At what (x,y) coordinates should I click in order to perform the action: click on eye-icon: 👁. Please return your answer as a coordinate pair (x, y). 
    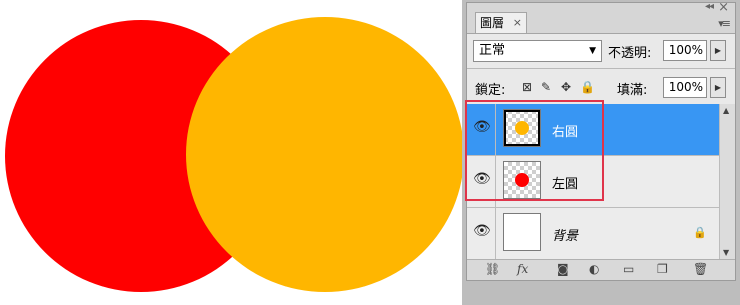
    Looking at the image, I should click on (482, 231).